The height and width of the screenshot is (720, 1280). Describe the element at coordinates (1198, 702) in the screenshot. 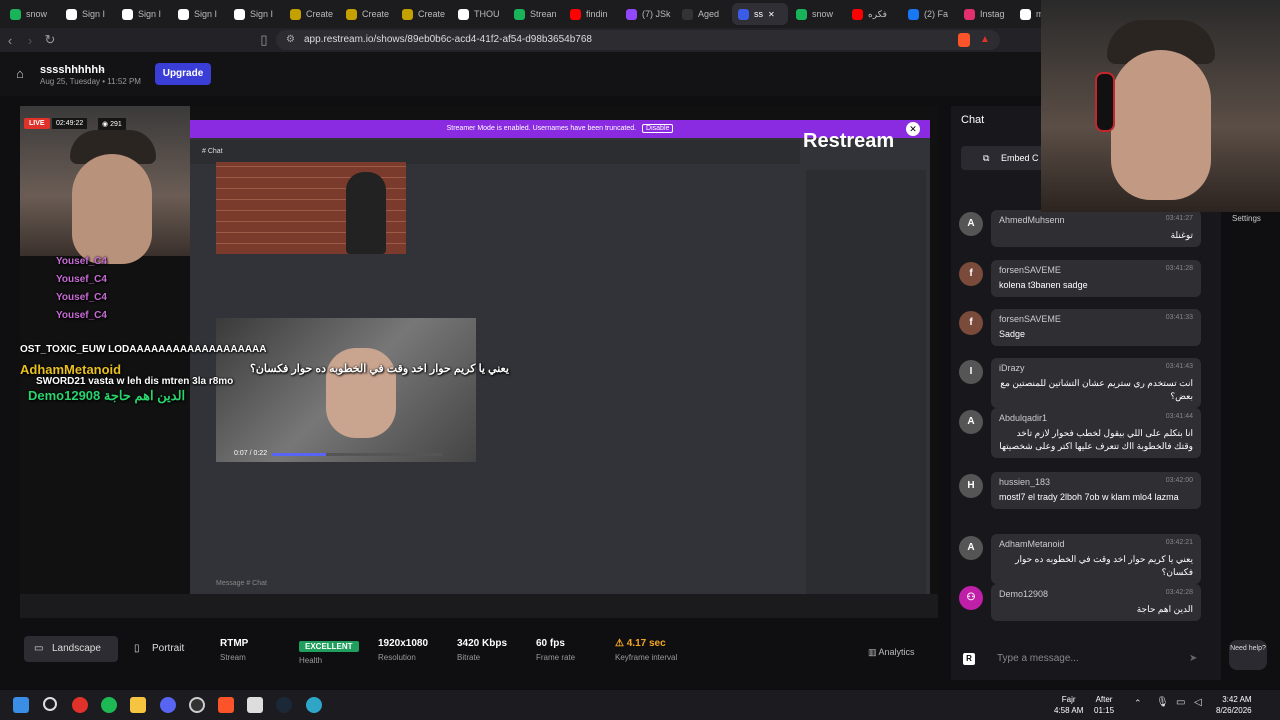

I see `volume-icon: ◁` at that location.